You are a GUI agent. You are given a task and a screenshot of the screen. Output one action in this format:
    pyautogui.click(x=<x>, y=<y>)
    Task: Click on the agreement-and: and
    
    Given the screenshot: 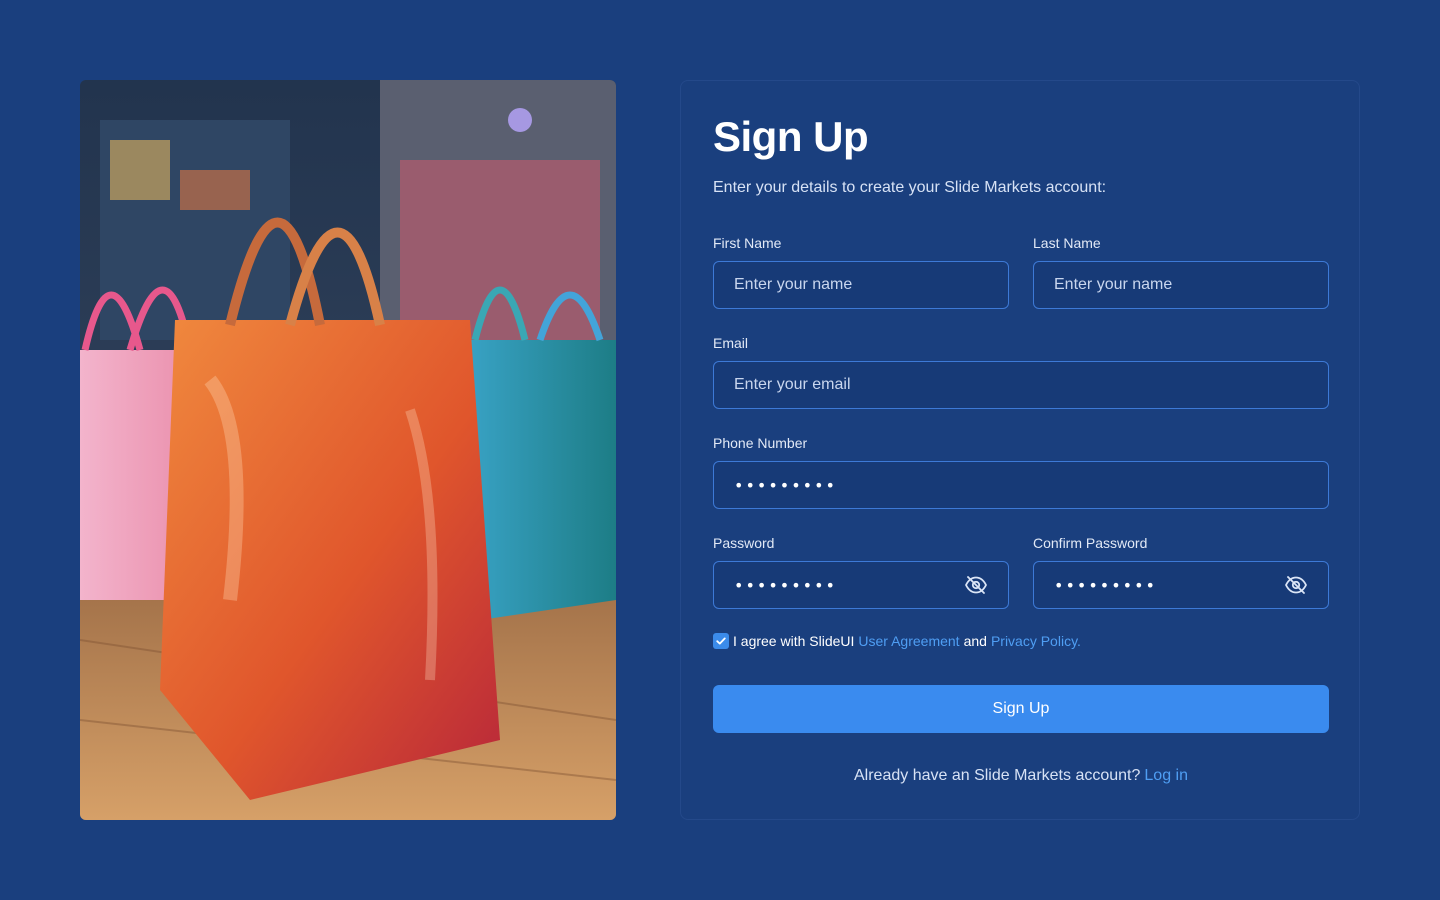 What is the action you would take?
    pyautogui.click(x=975, y=641)
    